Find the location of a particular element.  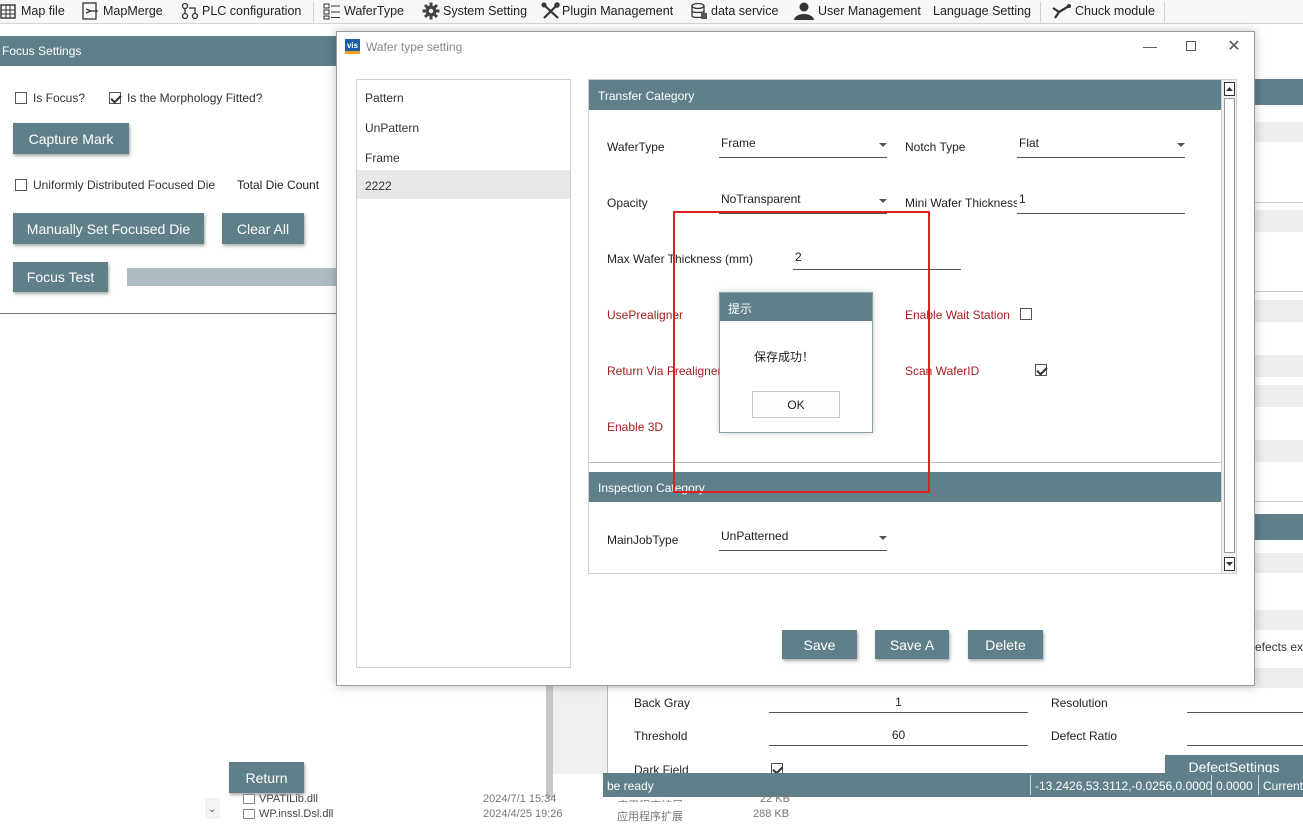

enable-wait-station-label: Enable Wait Station is located at coordinates (957, 315).